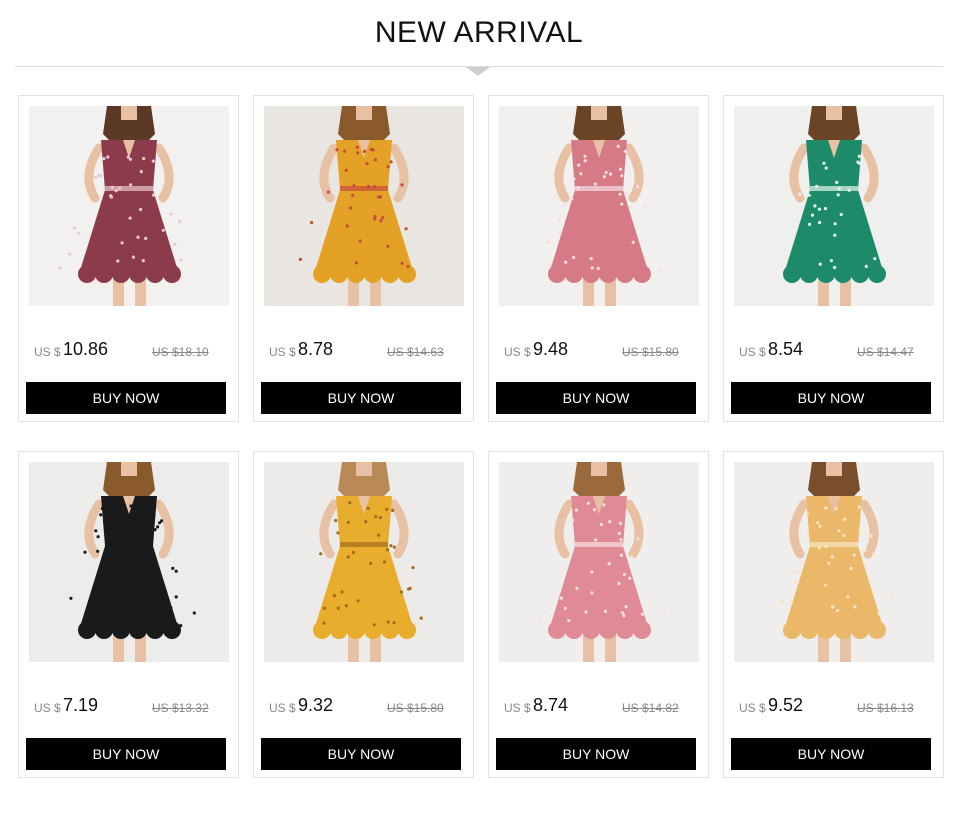 The height and width of the screenshot is (819, 958). I want to click on product-card: US $ 9.48 US $15.80 BUY NOW, so click(598, 258).